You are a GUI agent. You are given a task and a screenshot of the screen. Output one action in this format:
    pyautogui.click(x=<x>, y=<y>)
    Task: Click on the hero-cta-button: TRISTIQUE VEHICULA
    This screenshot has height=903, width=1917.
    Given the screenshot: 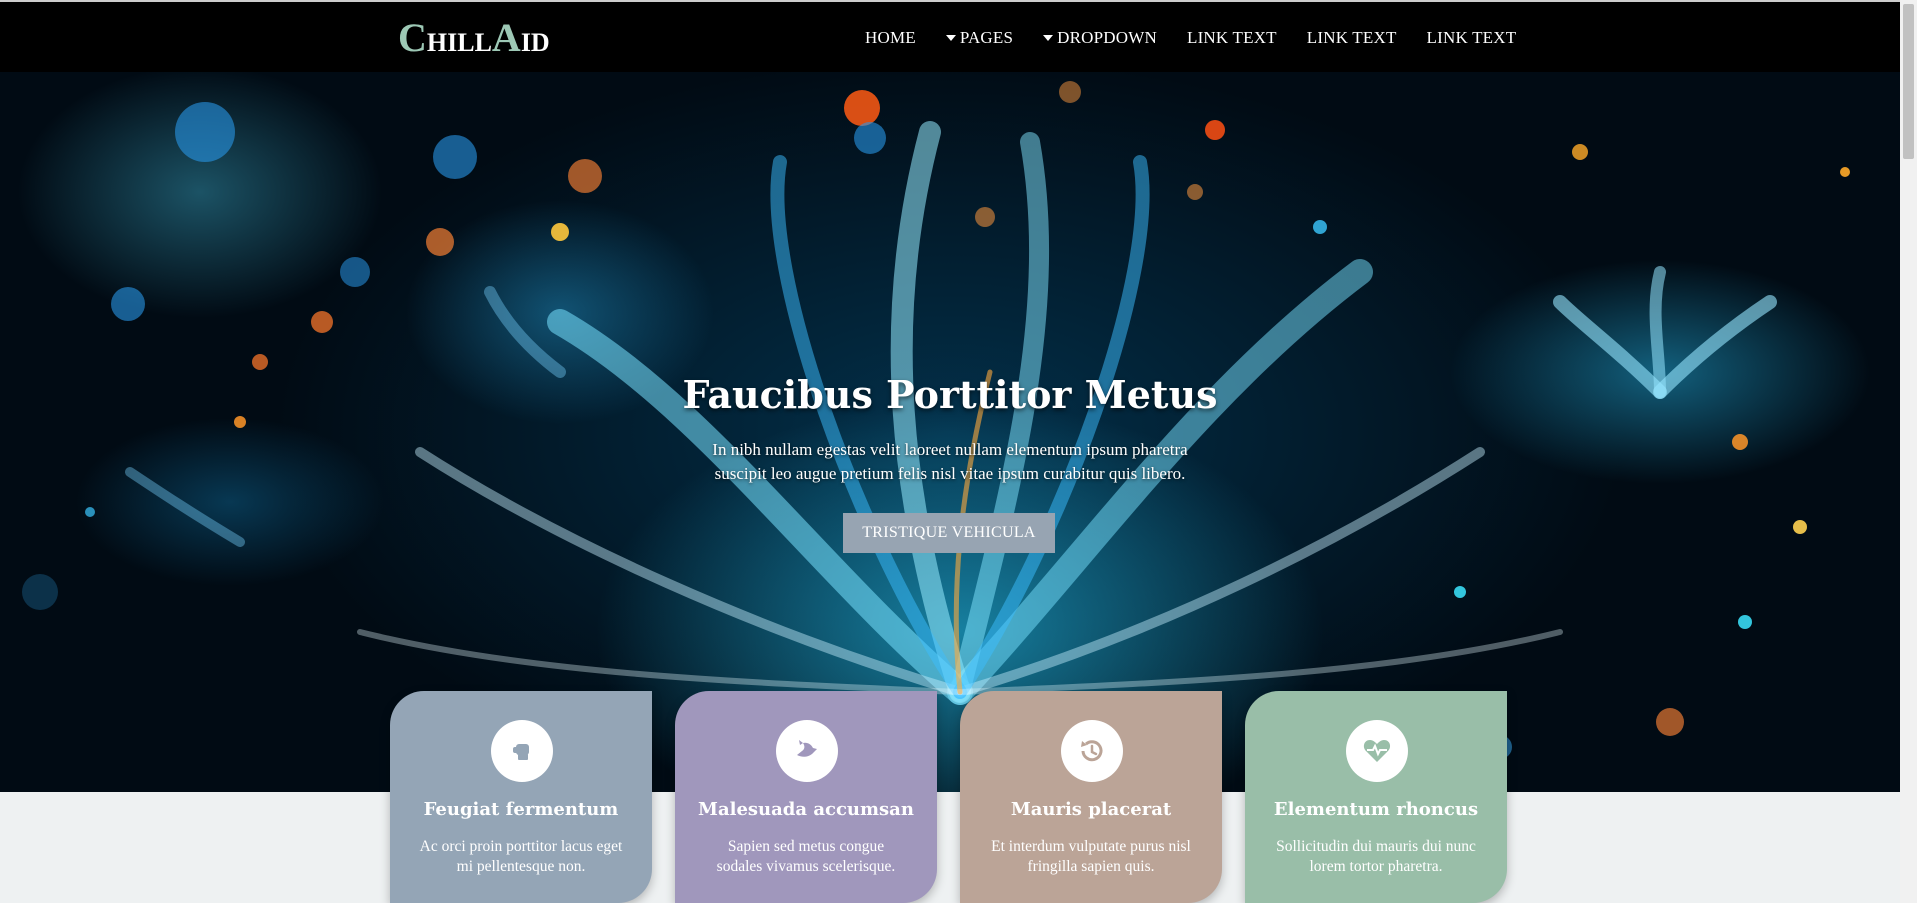 What is the action you would take?
    pyautogui.click(x=949, y=533)
    